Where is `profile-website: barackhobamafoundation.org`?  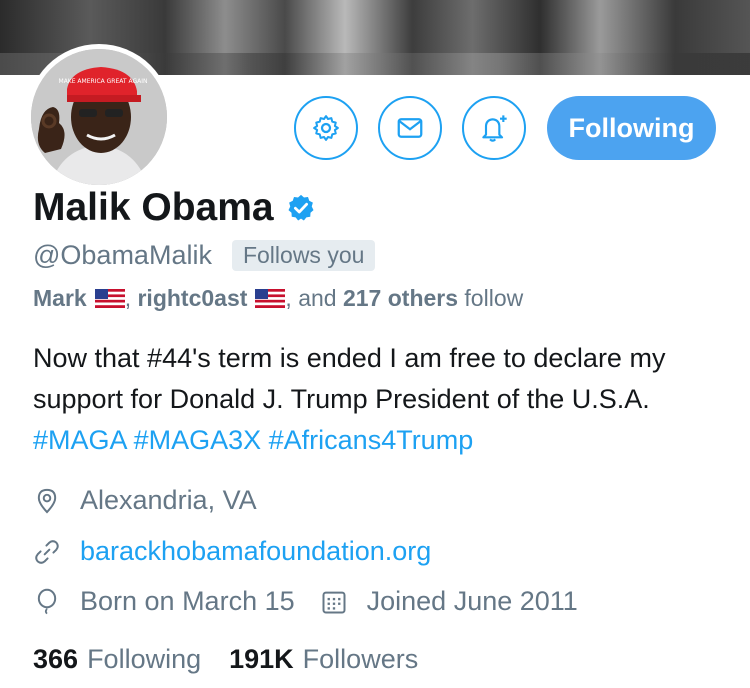
profile-website: barackhobamafoundation.org is located at coordinates (232, 551).